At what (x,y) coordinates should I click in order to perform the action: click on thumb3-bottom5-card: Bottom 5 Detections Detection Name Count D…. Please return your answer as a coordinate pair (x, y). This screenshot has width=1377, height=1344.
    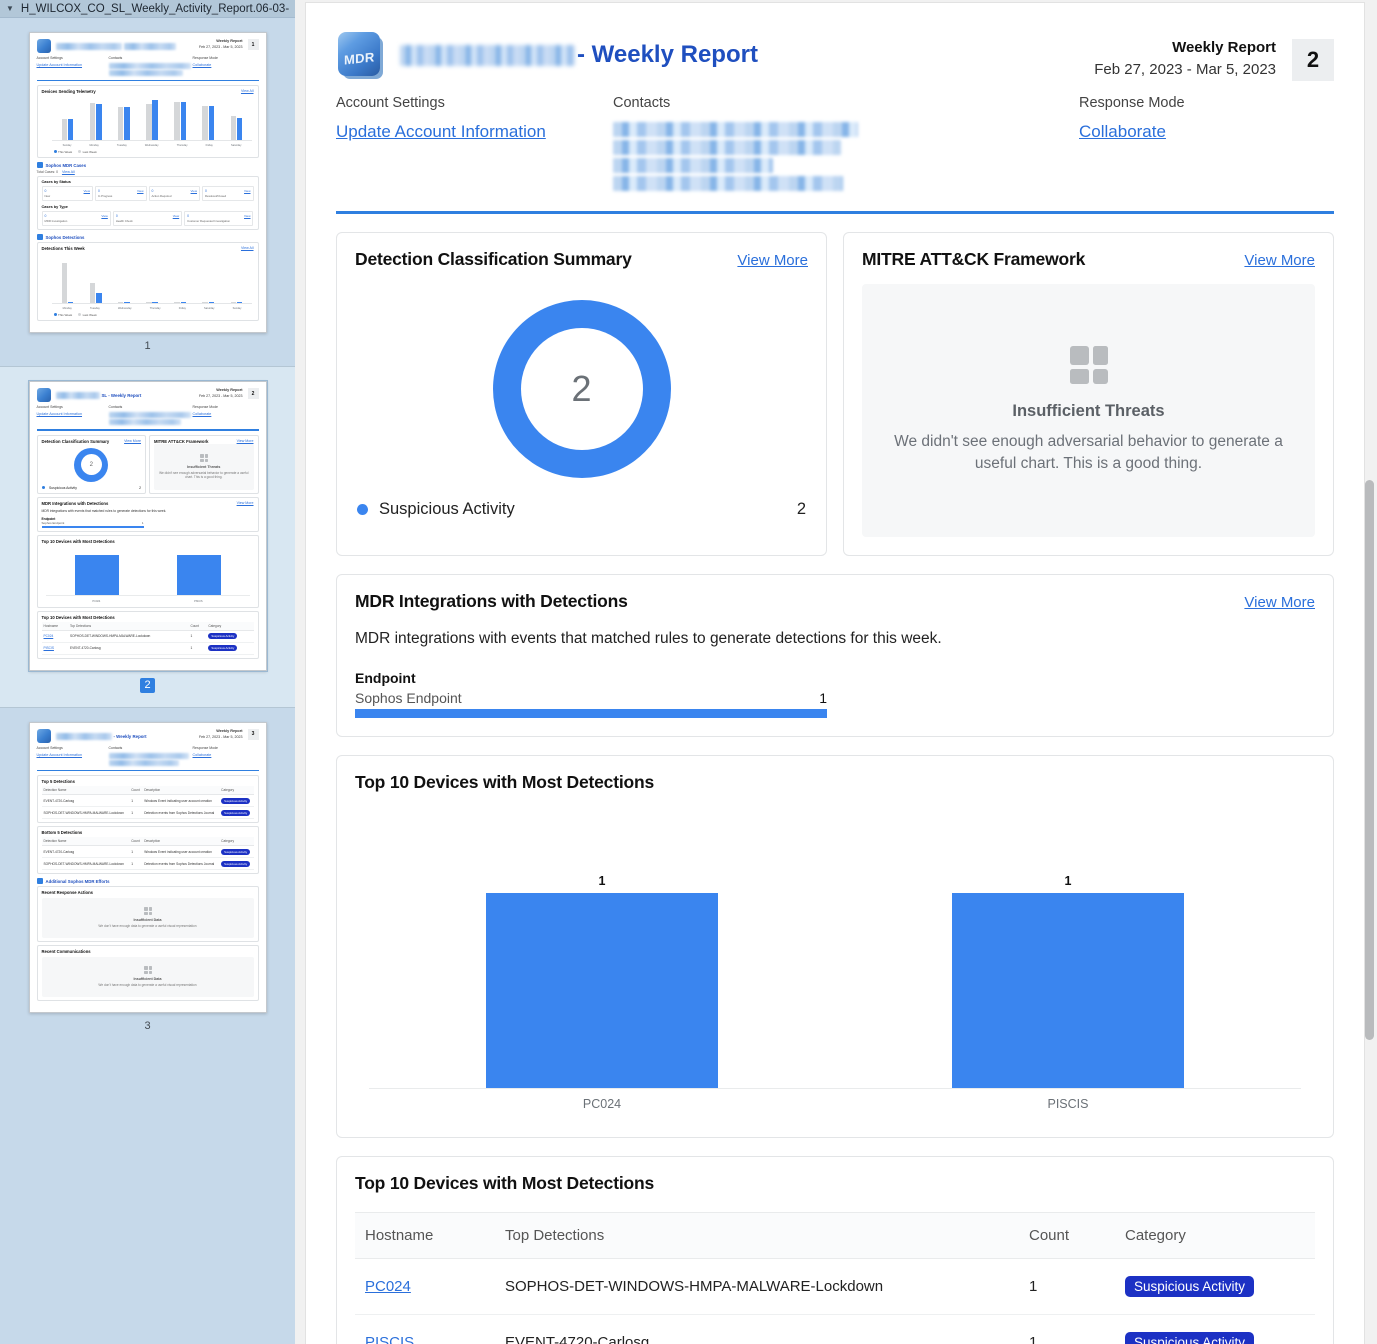
    Looking at the image, I should click on (147, 850).